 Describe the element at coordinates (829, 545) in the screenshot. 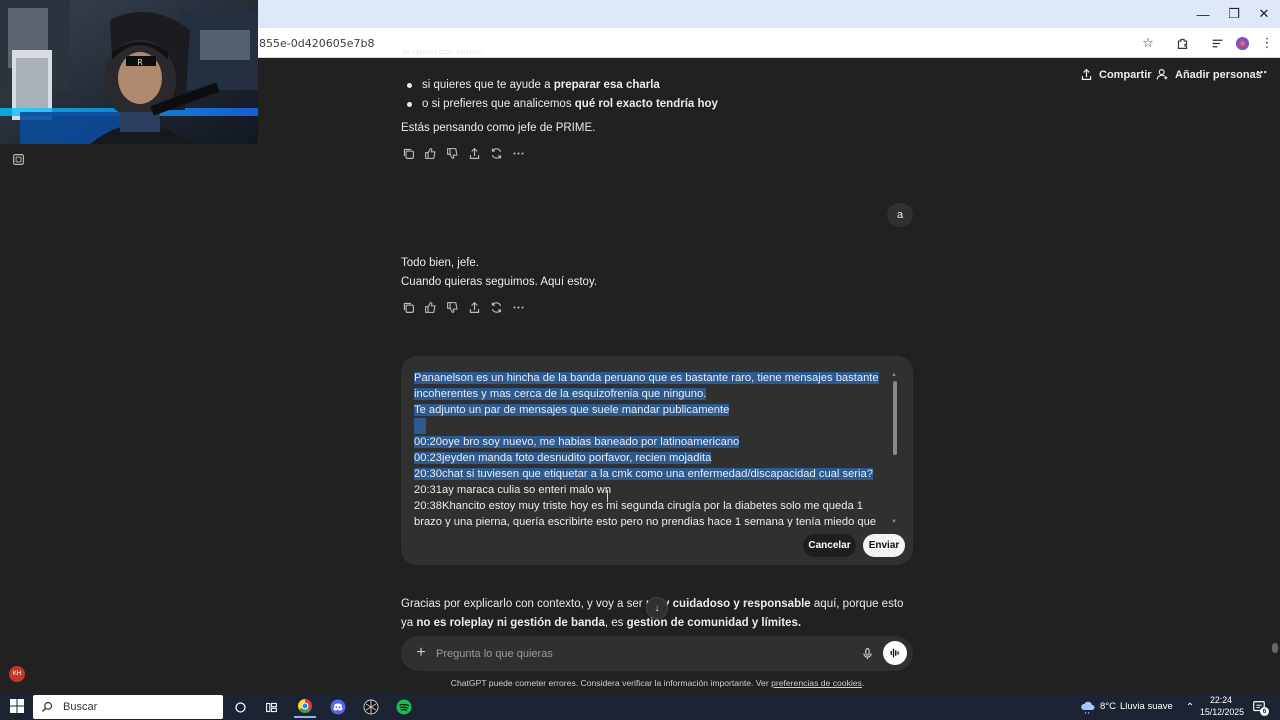

I see `cancel-button: Cancelar` at that location.